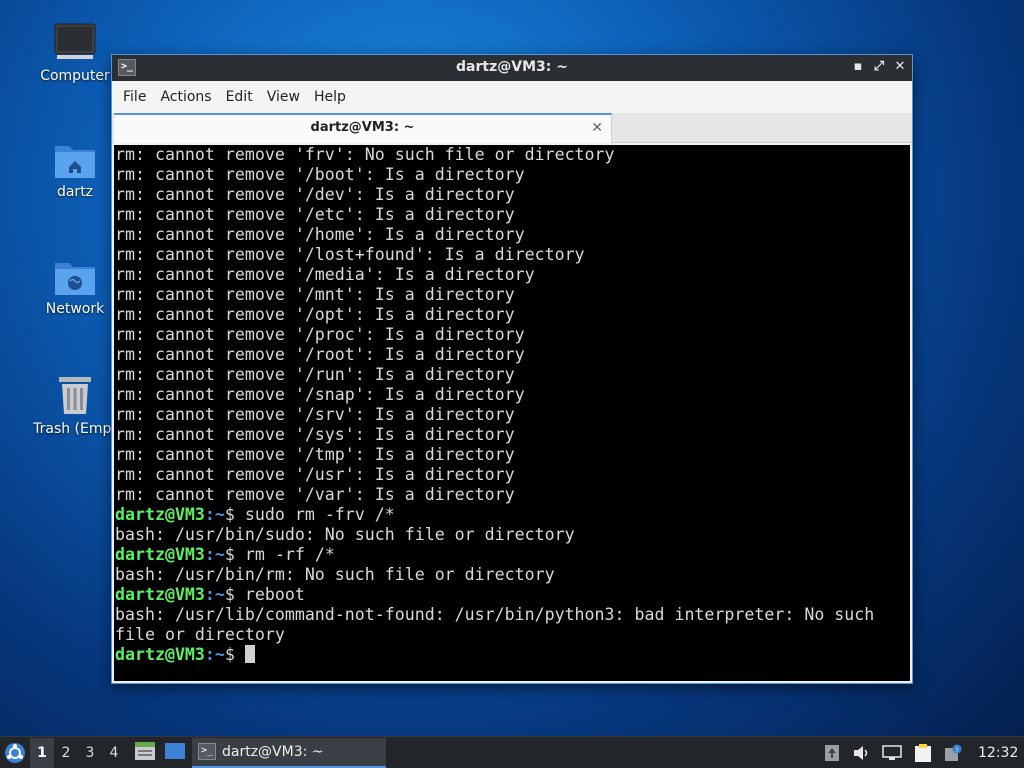  What do you see at coordinates (134, 97) in the screenshot?
I see `menu-file: File` at bounding box center [134, 97].